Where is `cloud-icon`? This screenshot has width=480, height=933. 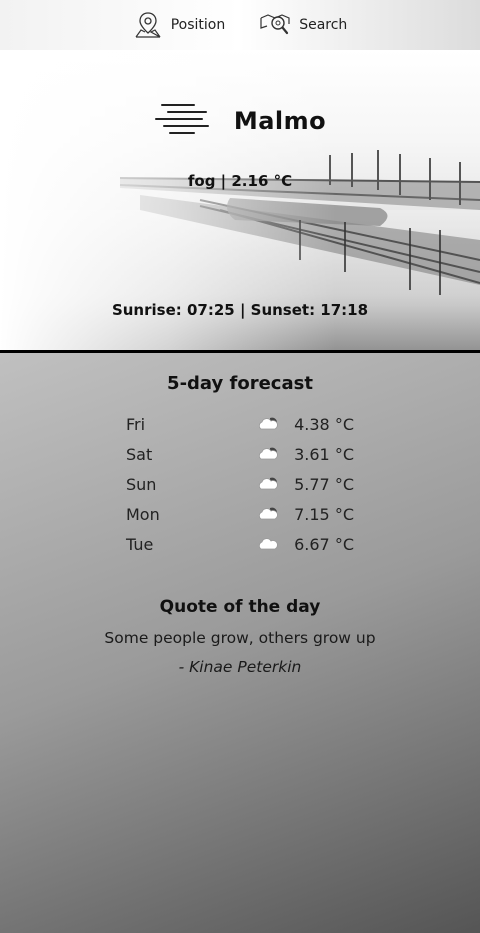
cloud-icon is located at coordinates (268, 545).